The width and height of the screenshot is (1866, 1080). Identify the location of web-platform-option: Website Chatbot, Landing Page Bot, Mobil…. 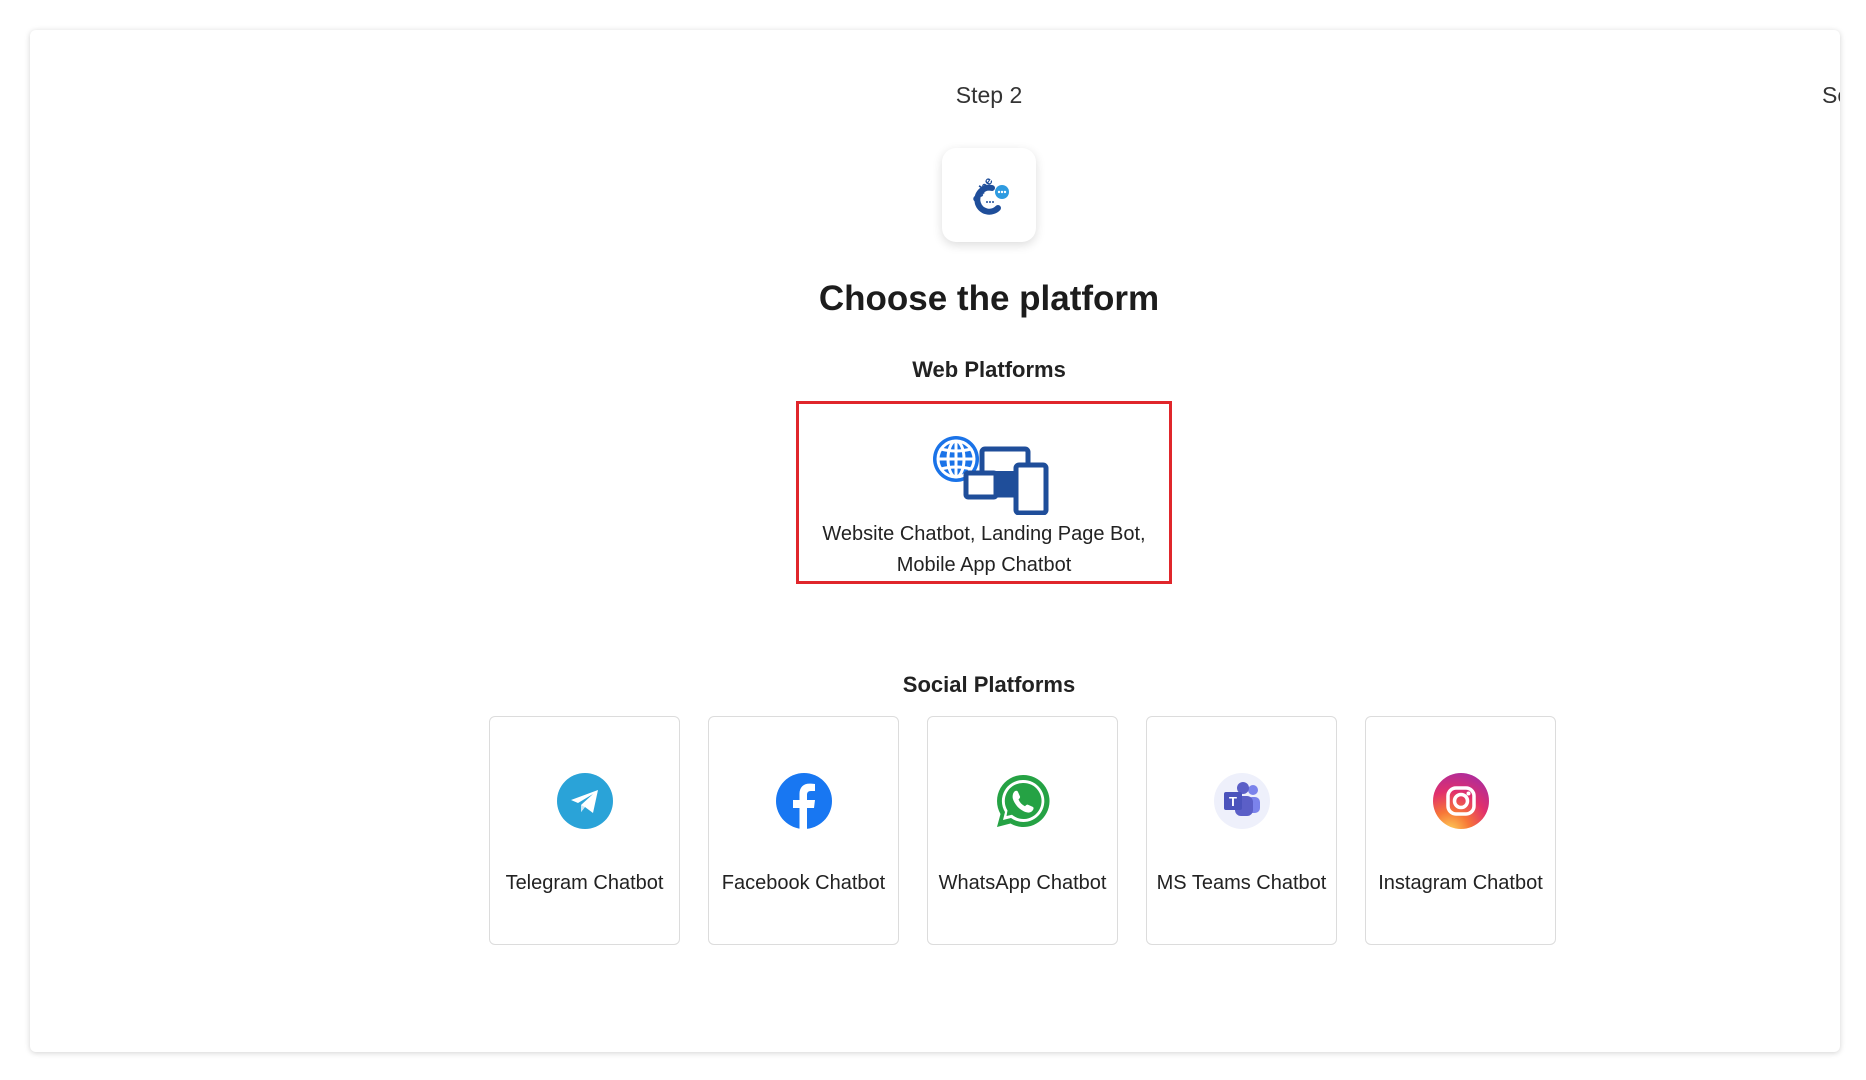
(984, 492).